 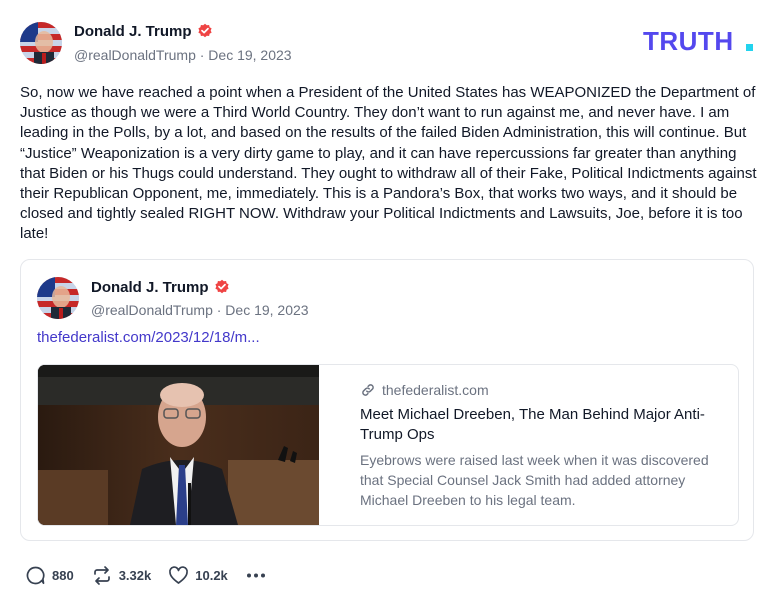 What do you see at coordinates (150, 287) in the screenshot?
I see `quoted-author-name-text: Donald J. Trump` at bounding box center [150, 287].